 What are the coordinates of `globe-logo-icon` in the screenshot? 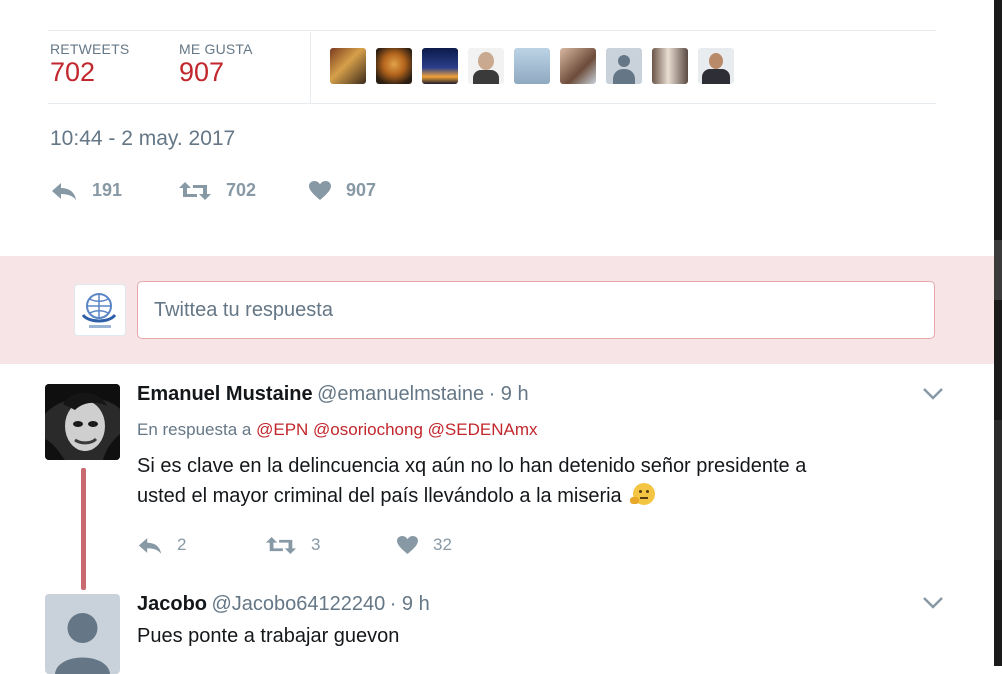 It's located at (99, 310).